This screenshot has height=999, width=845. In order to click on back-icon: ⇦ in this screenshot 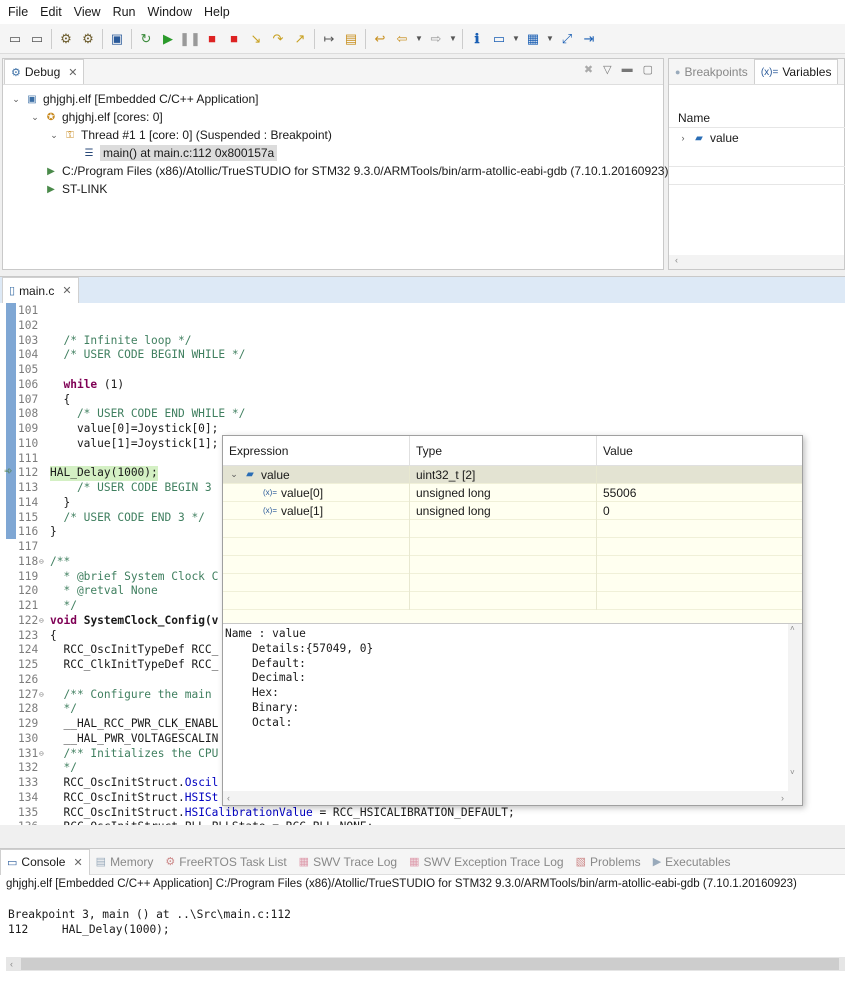, I will do `click(402, 39)`.